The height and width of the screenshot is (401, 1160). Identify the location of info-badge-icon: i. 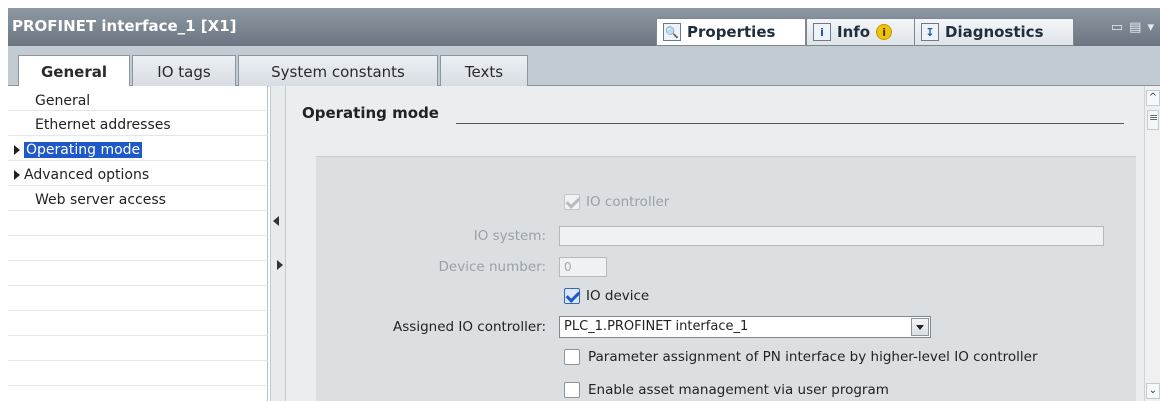
(884, 32).